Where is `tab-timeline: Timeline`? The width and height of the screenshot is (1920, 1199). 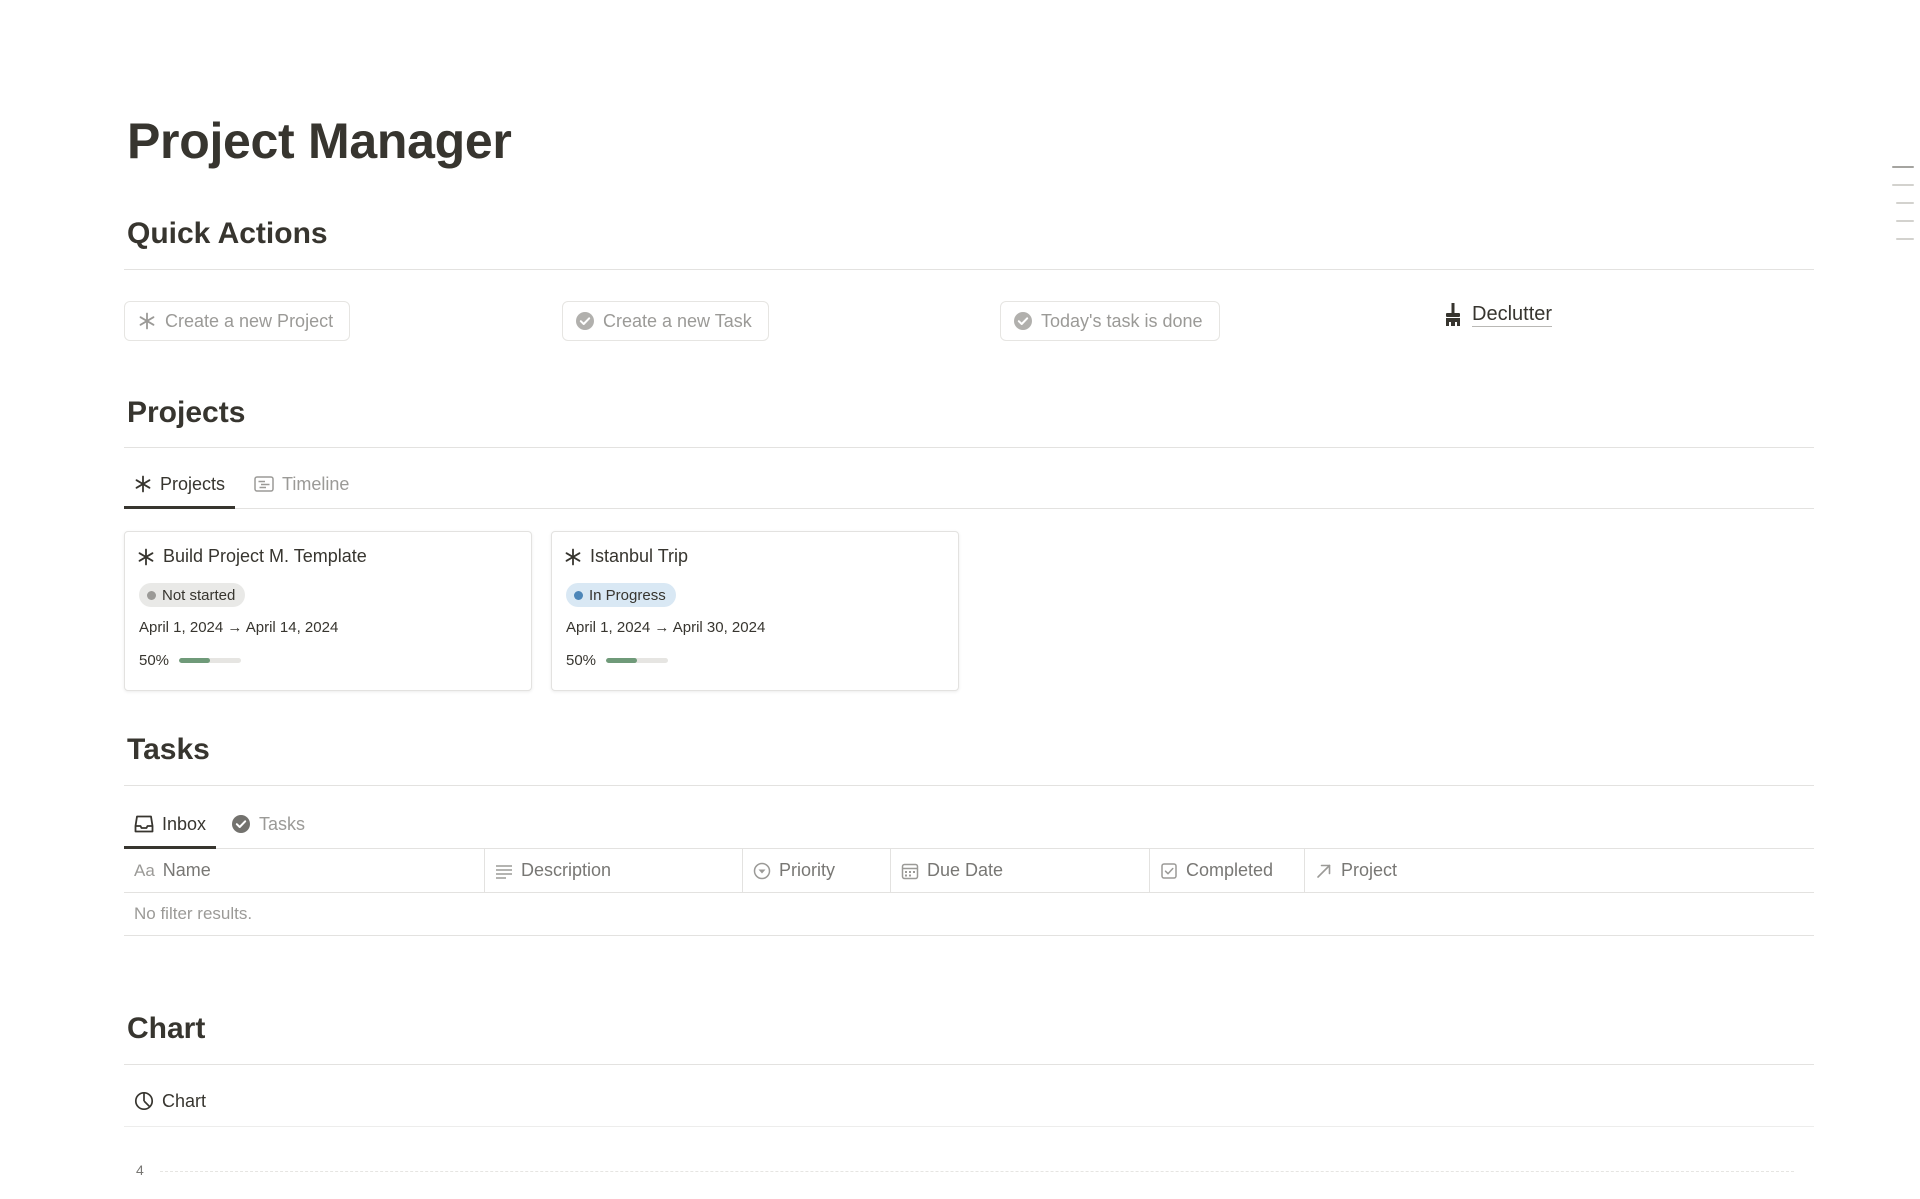
tab-timeline: Timeline is located at coordinates (301, 484).